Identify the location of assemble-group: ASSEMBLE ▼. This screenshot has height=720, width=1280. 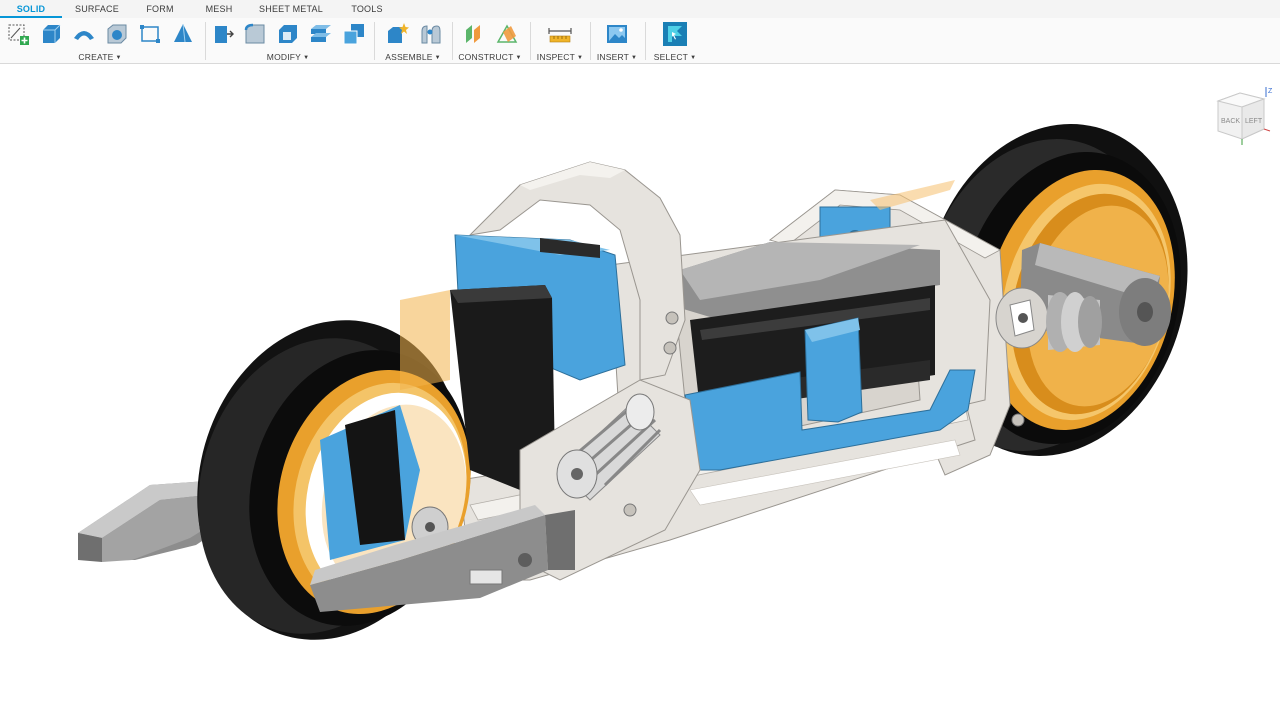
(413, 41).